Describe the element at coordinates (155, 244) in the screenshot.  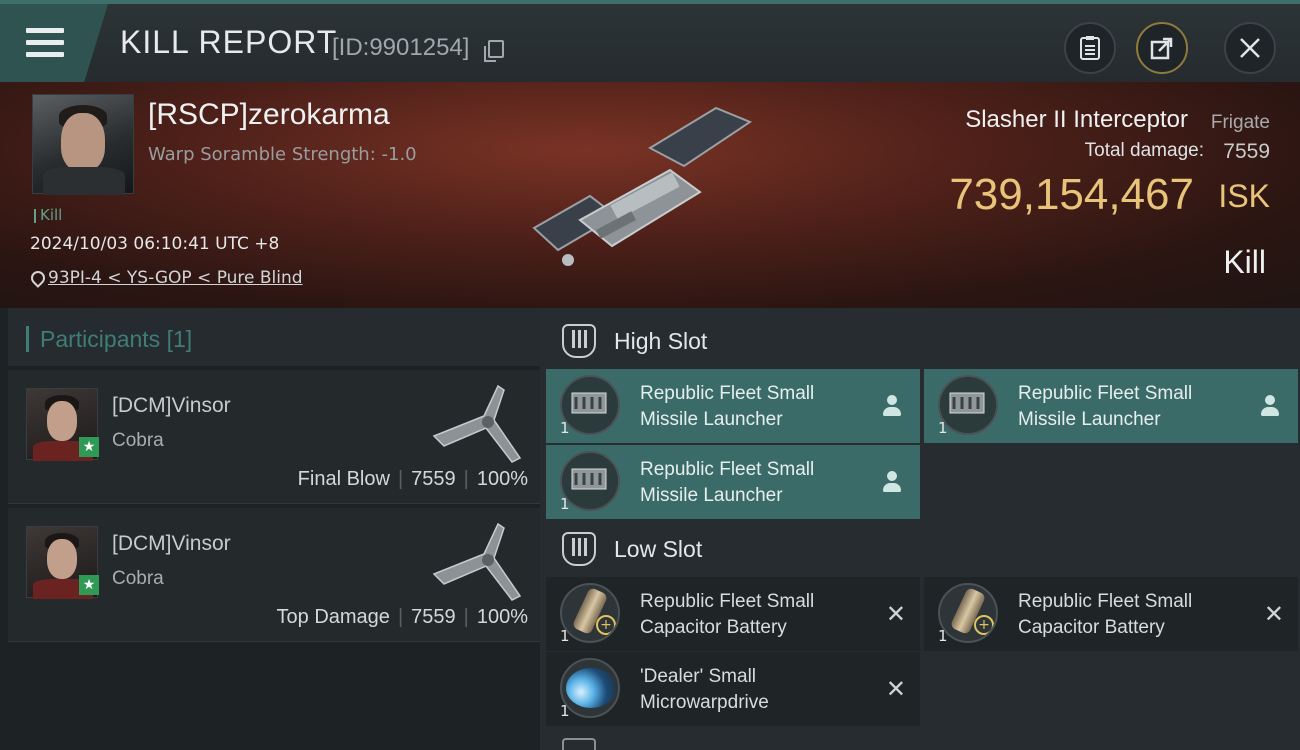
I see `kill-datetime: 2024/10/03 06:10:41 UTC +8` at that location.